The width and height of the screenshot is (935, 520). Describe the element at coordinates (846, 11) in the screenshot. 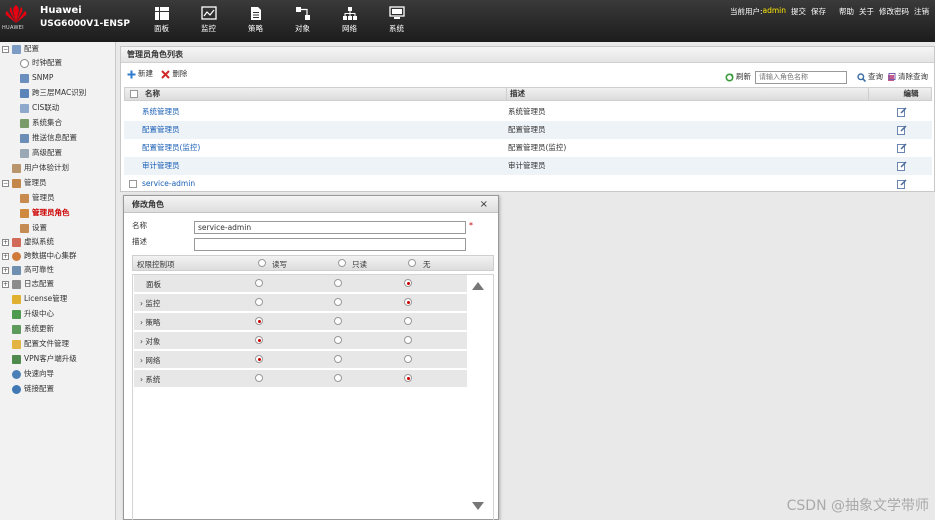

I see `help-link: 帮助` at that location.